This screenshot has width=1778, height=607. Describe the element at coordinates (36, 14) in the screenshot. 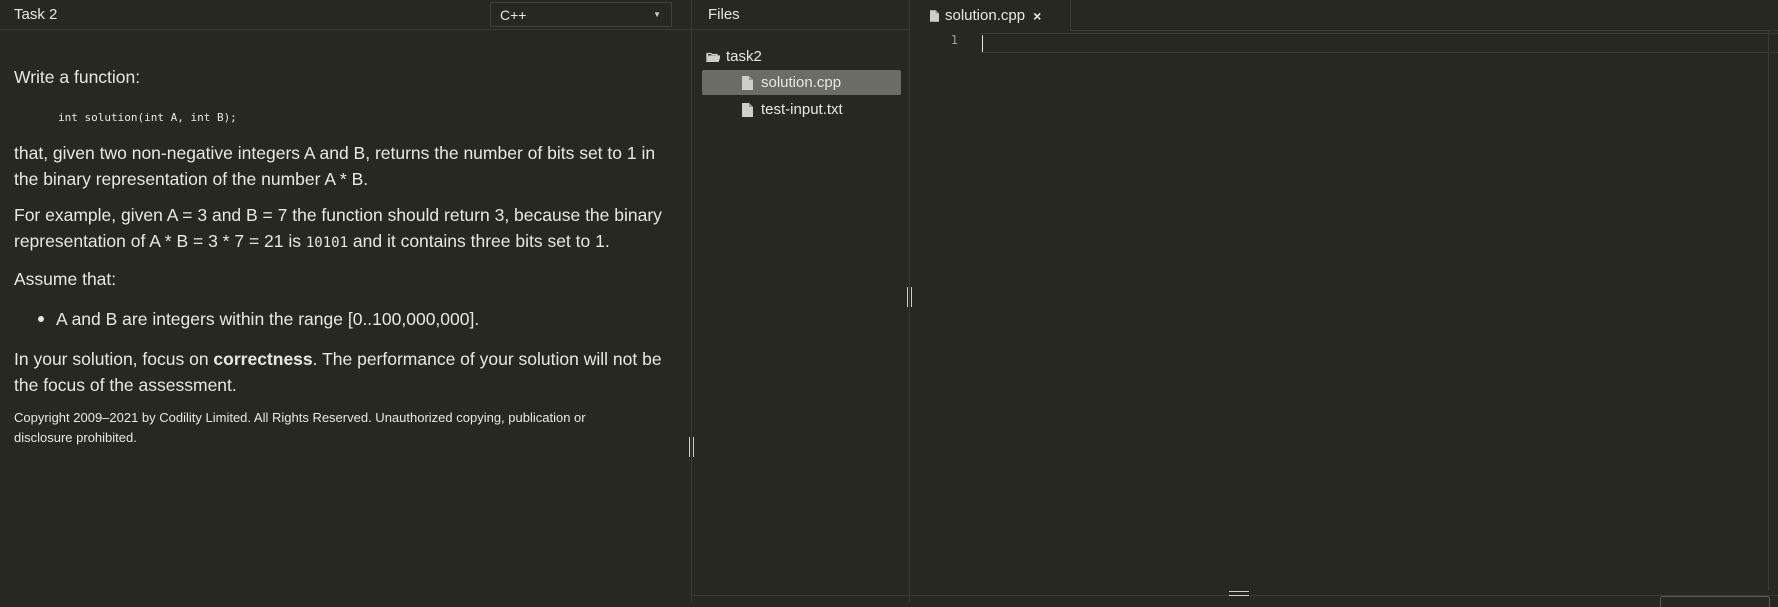

I see `task-title: Task 2` at that location.